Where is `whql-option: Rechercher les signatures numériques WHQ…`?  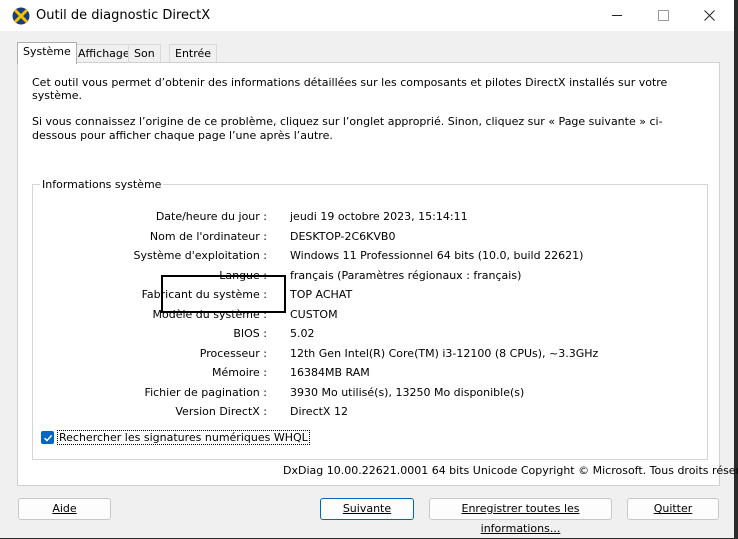
whql-option: Rechercher les signatures numériques WHQ… is located at coordinates (175, 437).